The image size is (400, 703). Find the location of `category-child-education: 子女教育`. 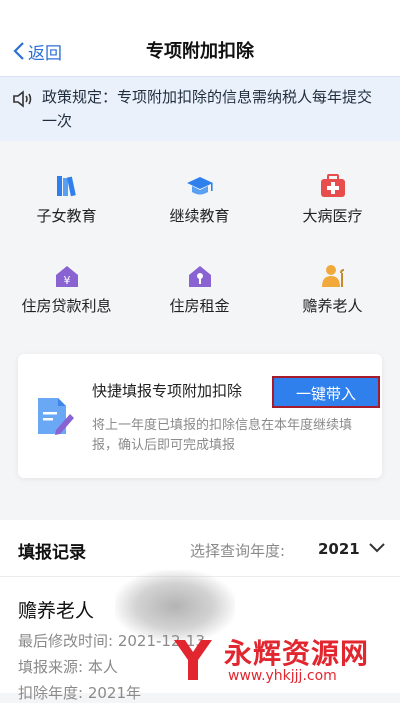

category-child-education: 子女教育 is located at coordinates (66, 183).